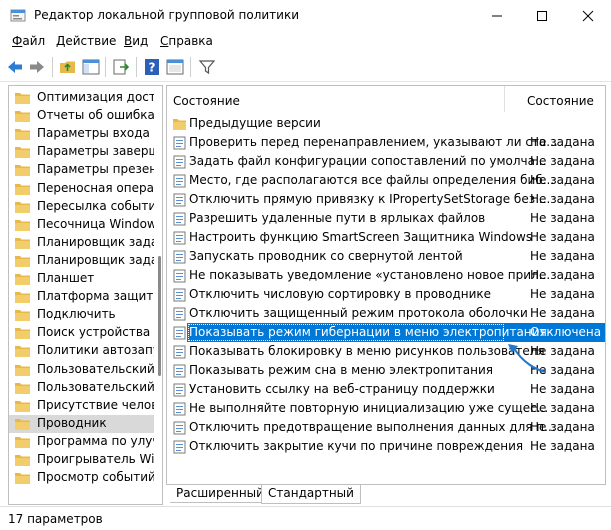  What do you see at coordinates (81, 333) in the screenshot?
I see `tree-item: Поиск устройства` at bounding box center [81, 333].